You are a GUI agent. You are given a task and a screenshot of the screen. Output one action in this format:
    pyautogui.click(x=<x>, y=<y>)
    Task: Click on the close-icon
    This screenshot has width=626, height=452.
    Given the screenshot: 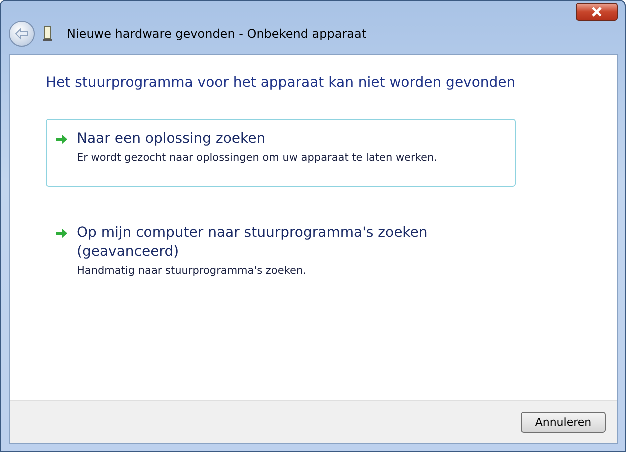 What is the action you would take?
    pyautogui.click(x=597, y=12)
    